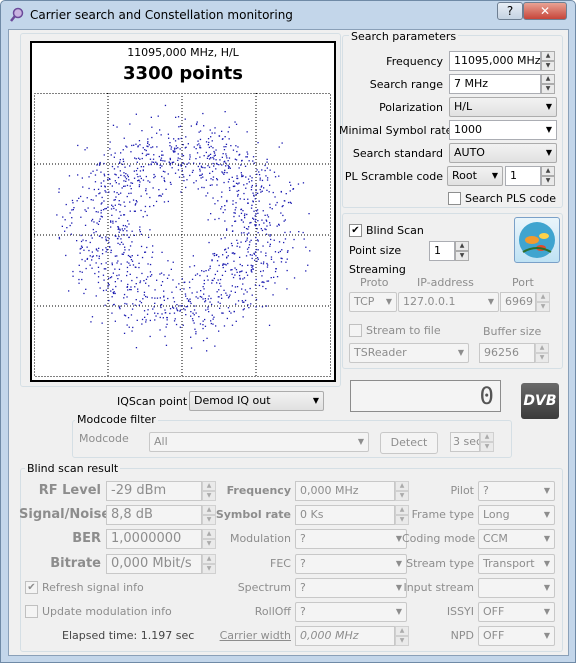  Describe the element at coordinates (183, 73) in the screenshot. I see `plot-points-label: 3300 points` at that location.